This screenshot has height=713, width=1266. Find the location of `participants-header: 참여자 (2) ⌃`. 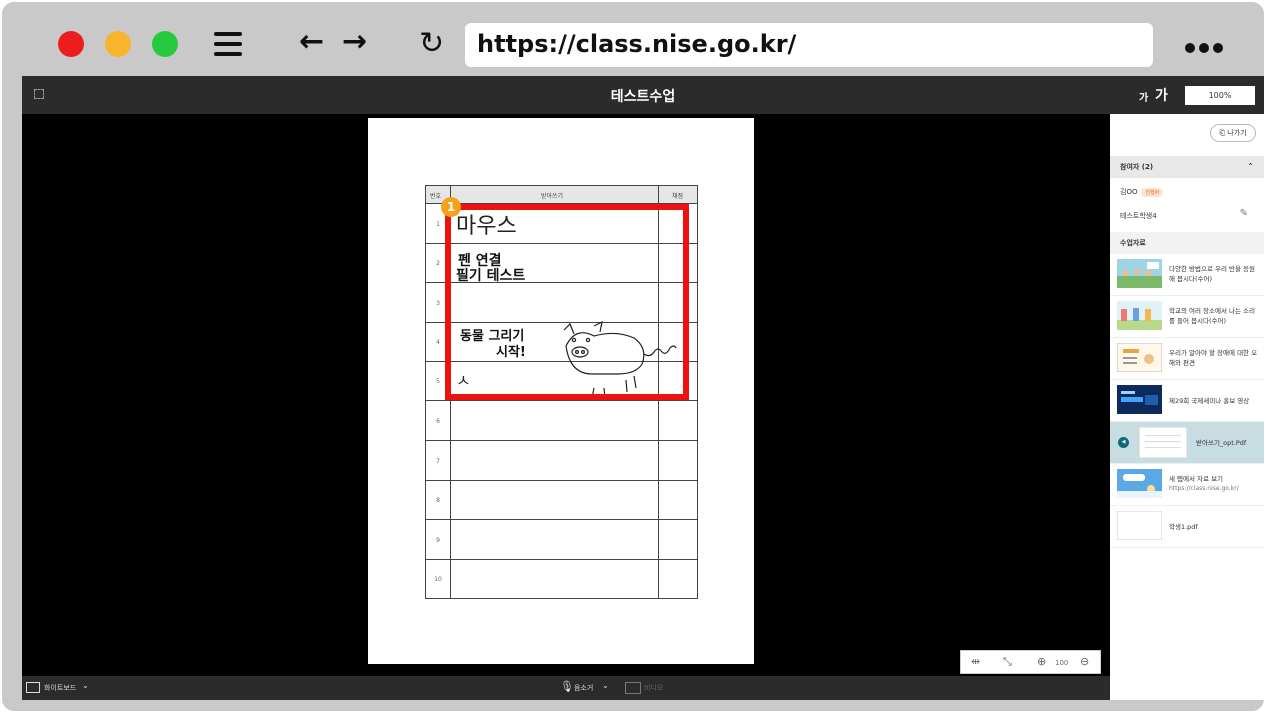

participants-header: 참여자 (2) ⌃ is located at coordinates (1187, 167).